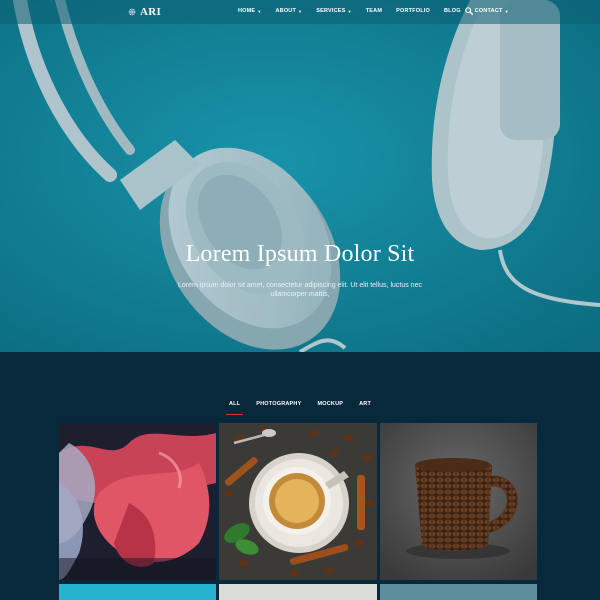 This screenshot has height=600, width=600. What do you see at coordinates (132, 12) in the screenshot?
I see `gear-icon` at bounding box center [132, 12].